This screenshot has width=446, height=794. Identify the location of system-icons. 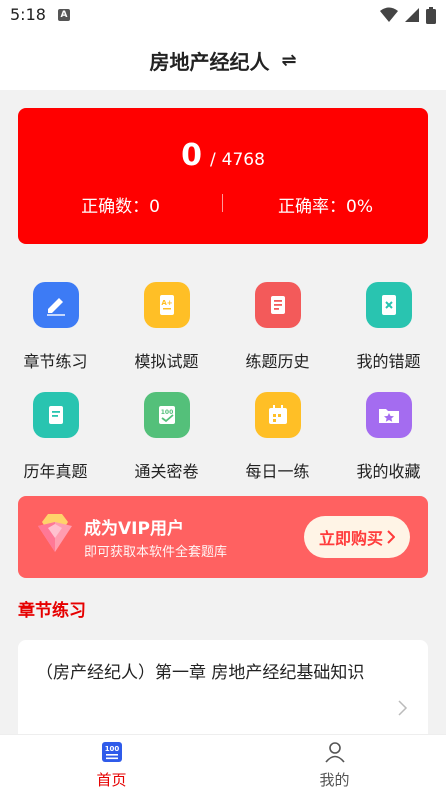
(408, 15).